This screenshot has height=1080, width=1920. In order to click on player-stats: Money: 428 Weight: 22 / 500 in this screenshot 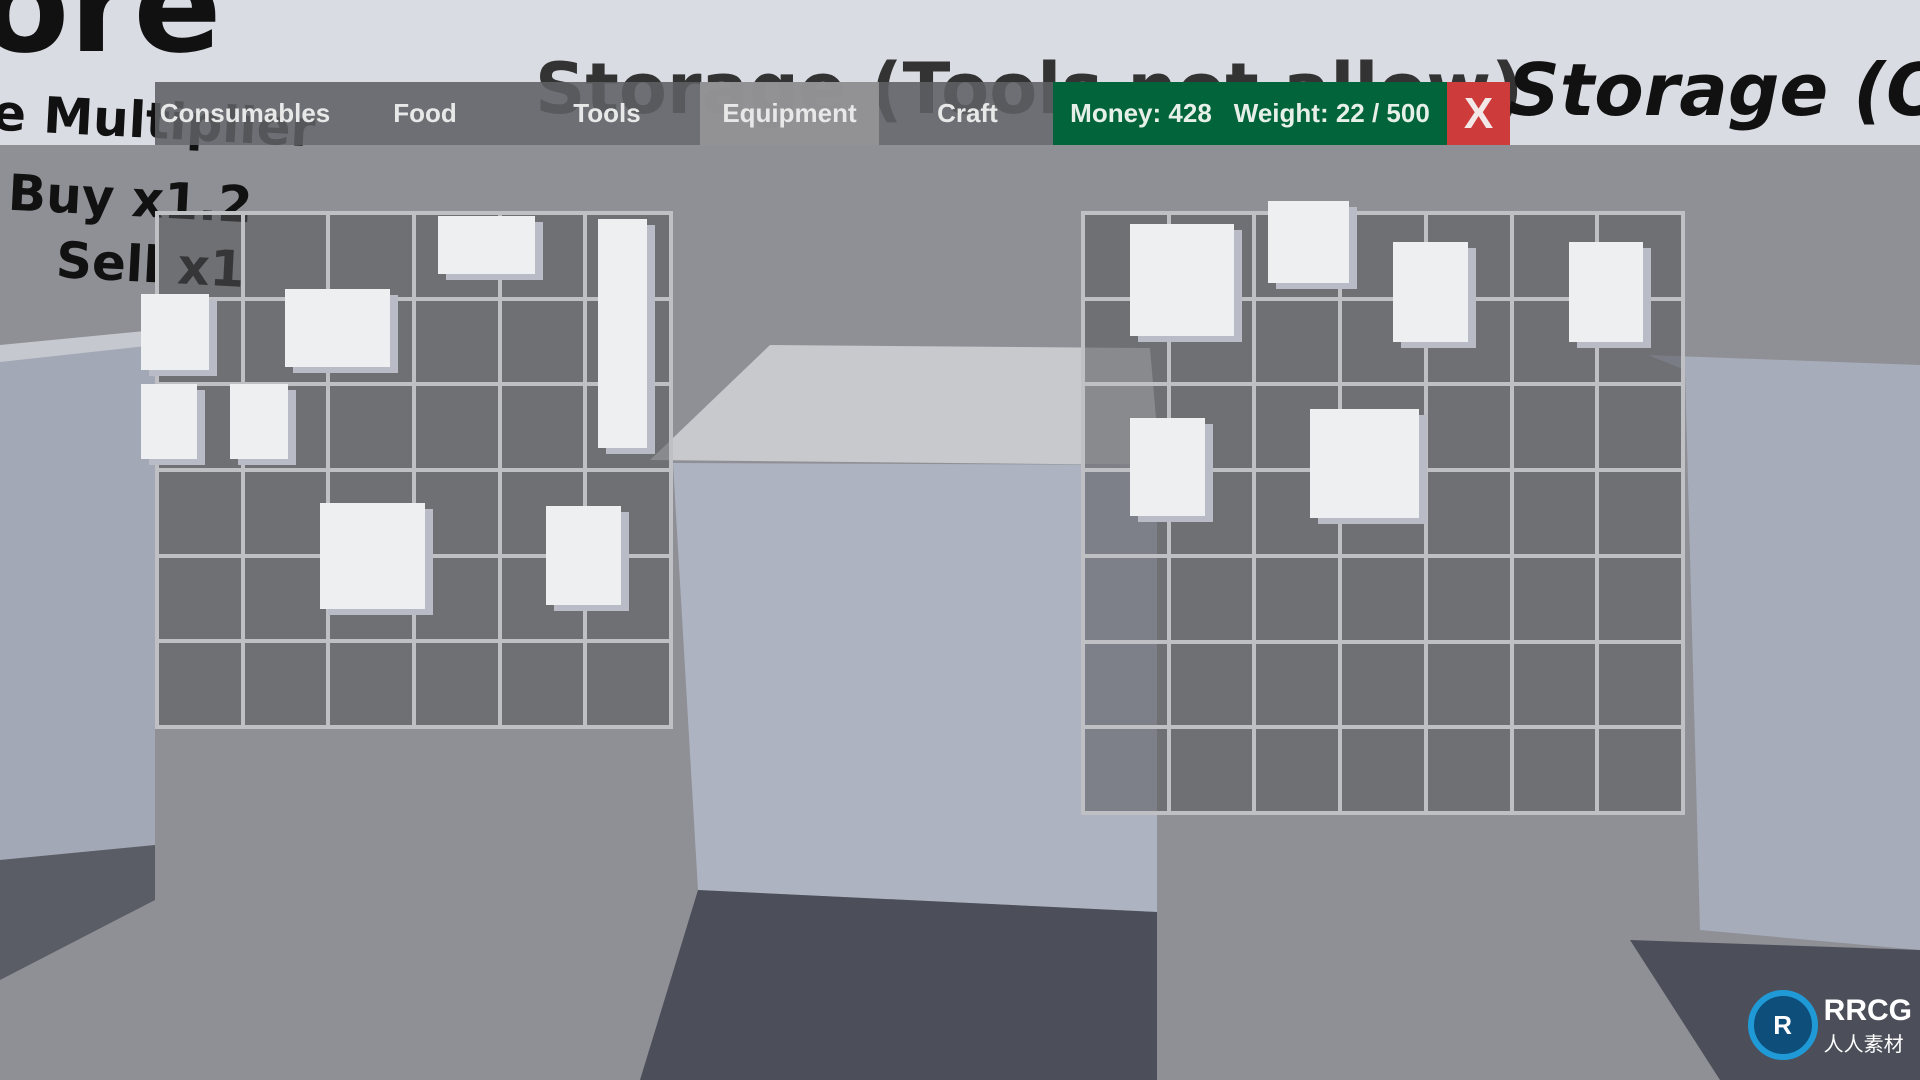, I will do `click(1250, 113)`.